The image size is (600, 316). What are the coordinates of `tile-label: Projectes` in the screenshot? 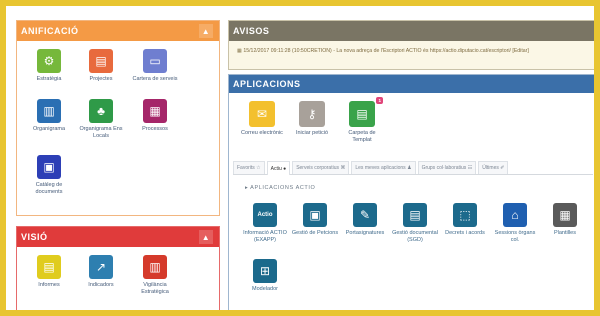 It's located at (101, 79).